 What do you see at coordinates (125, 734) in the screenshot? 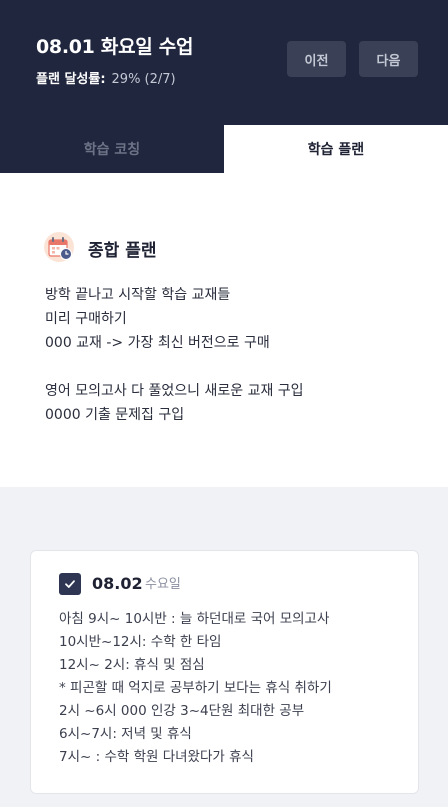
I see `schedule-line: 6시~7시: 저녁 및 휴식` at bounding box center [125, 734].